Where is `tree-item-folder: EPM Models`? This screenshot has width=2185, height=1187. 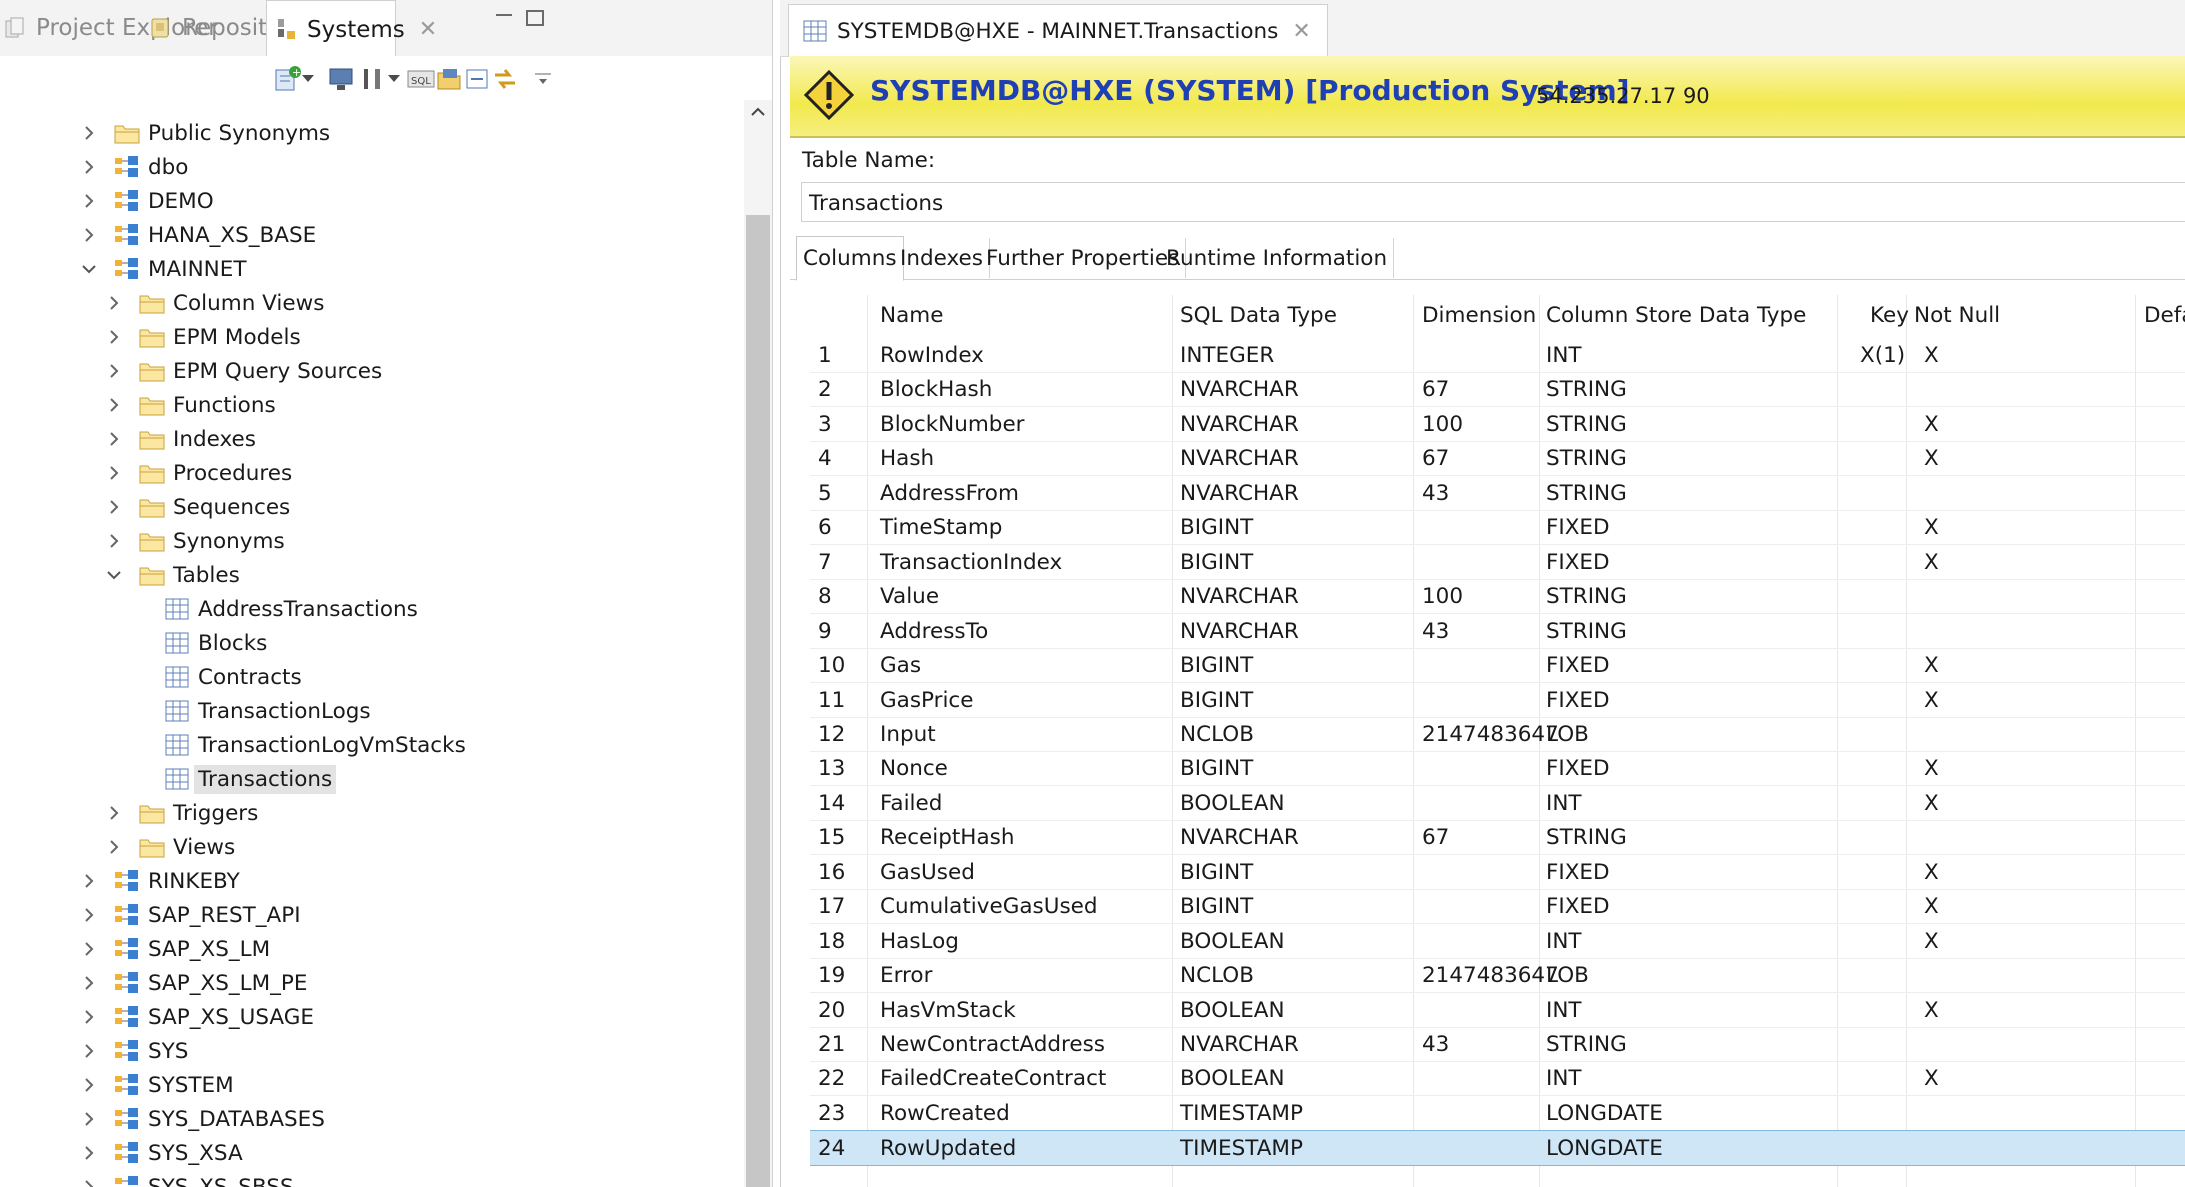 tree-item-folder: EPM Models is located at coordinates (202, 337).